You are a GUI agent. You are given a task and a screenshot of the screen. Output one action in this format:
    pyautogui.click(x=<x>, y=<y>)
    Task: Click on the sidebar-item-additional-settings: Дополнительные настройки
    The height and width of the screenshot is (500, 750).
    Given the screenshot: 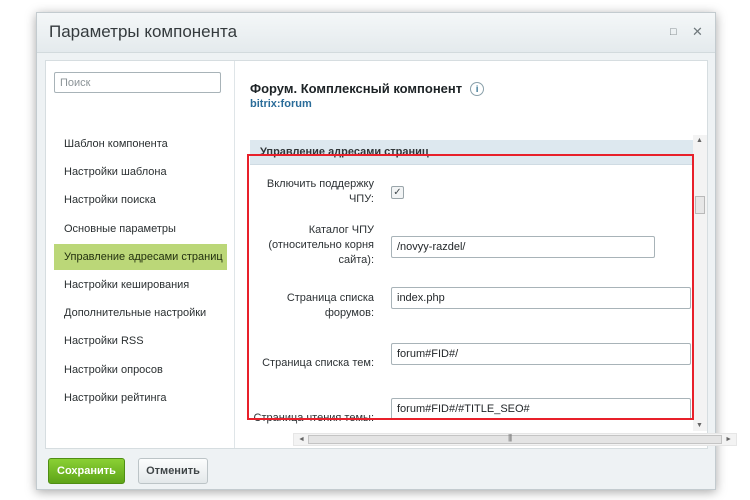 What is the action you would take?
    pyautogui.click(x=140, y=313)
    